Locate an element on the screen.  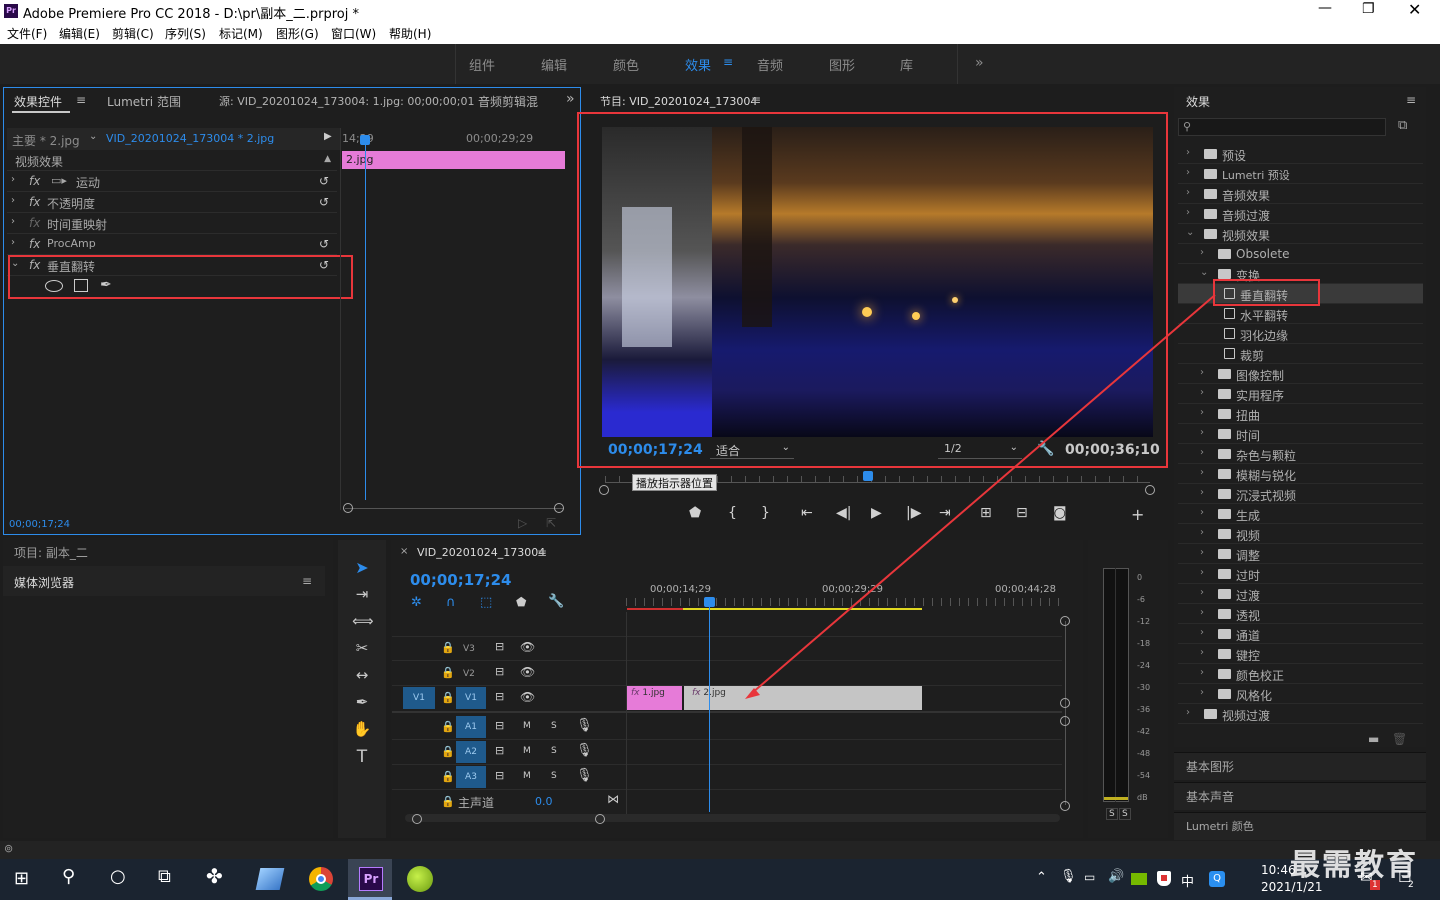
app-pinwheel-icon: ✤ is located at coordinates (214, 876).